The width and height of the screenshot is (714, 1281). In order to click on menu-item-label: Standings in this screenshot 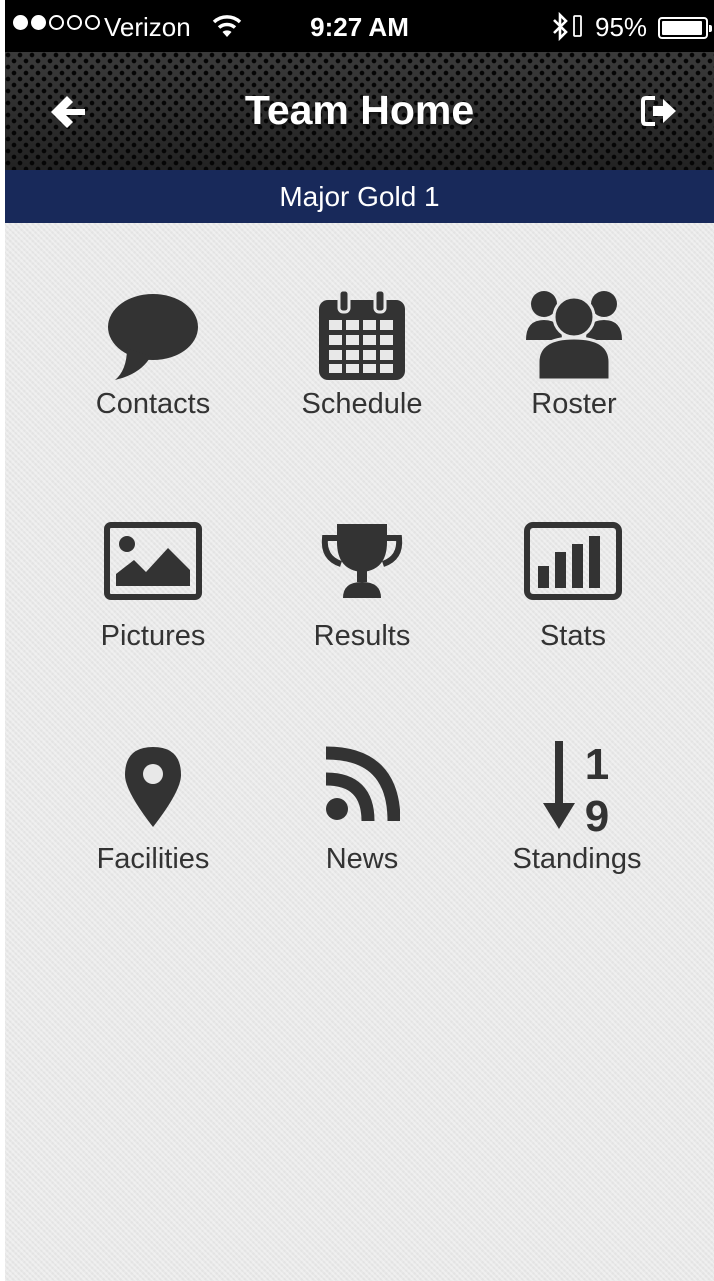, I will do `click(577, 859)`.